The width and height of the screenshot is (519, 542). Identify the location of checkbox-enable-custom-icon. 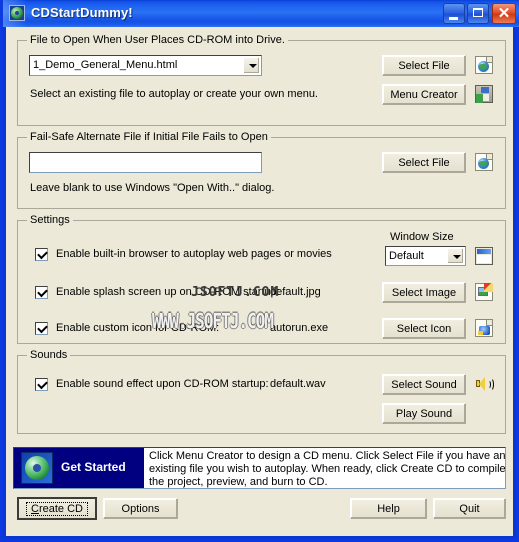
(41, 328).